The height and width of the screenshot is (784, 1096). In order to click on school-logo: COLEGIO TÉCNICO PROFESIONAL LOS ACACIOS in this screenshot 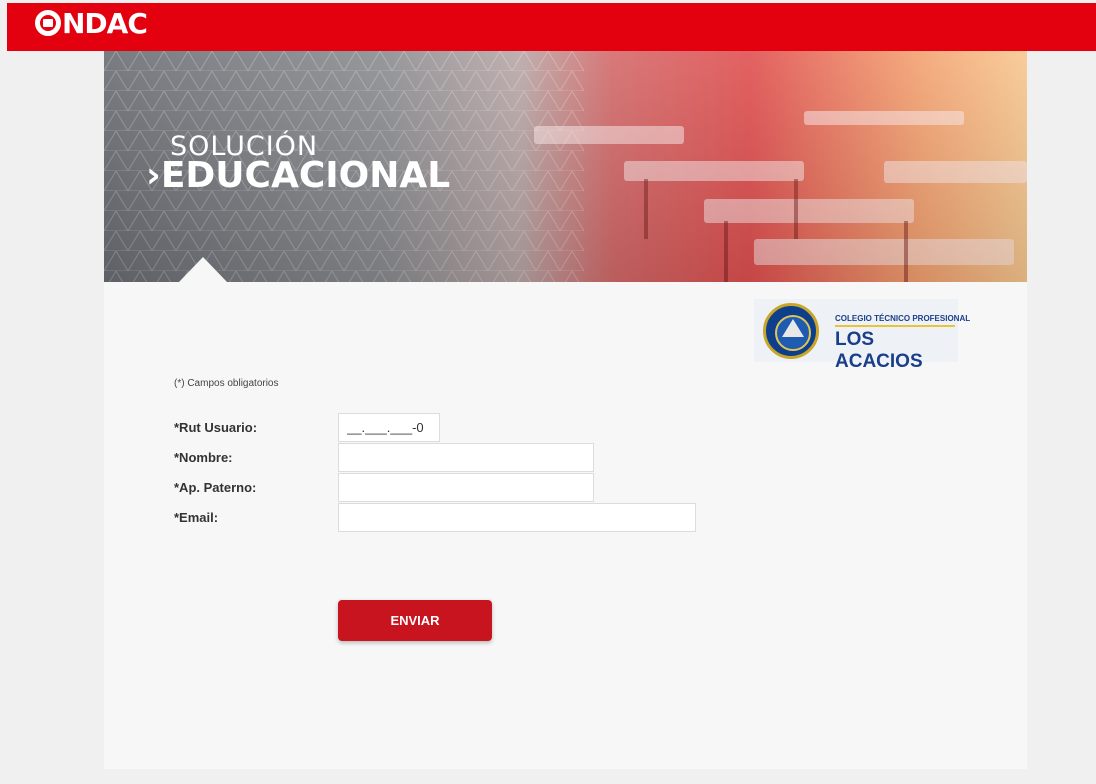, I will do `click(862, 335)`.